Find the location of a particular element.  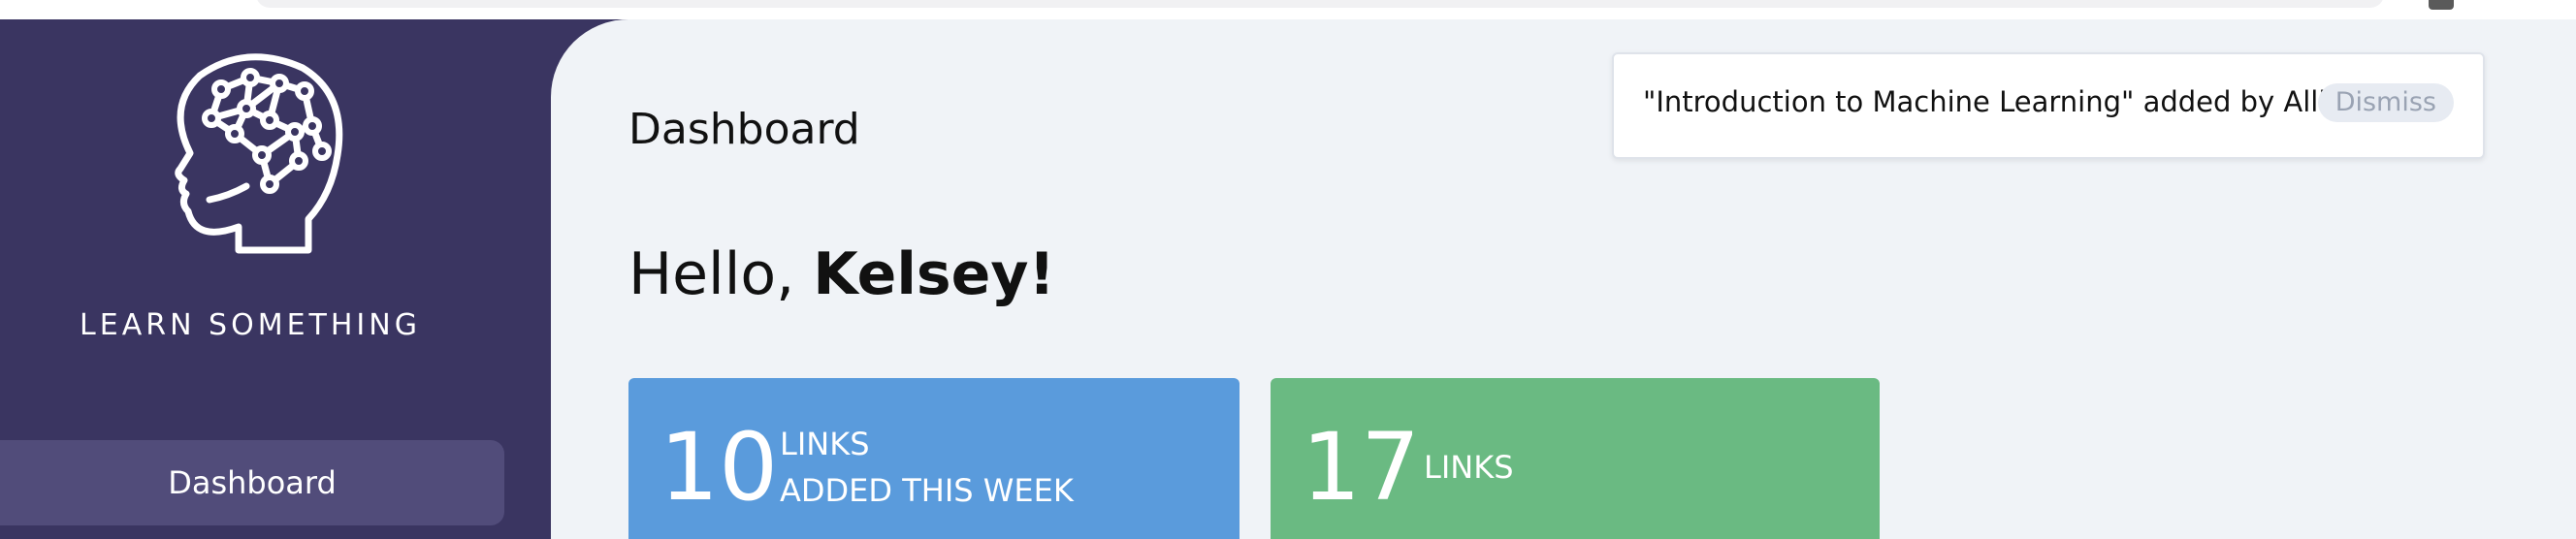

stat-label: LINKS ADDED THIS WEEK is located at coordinates (927, 467).